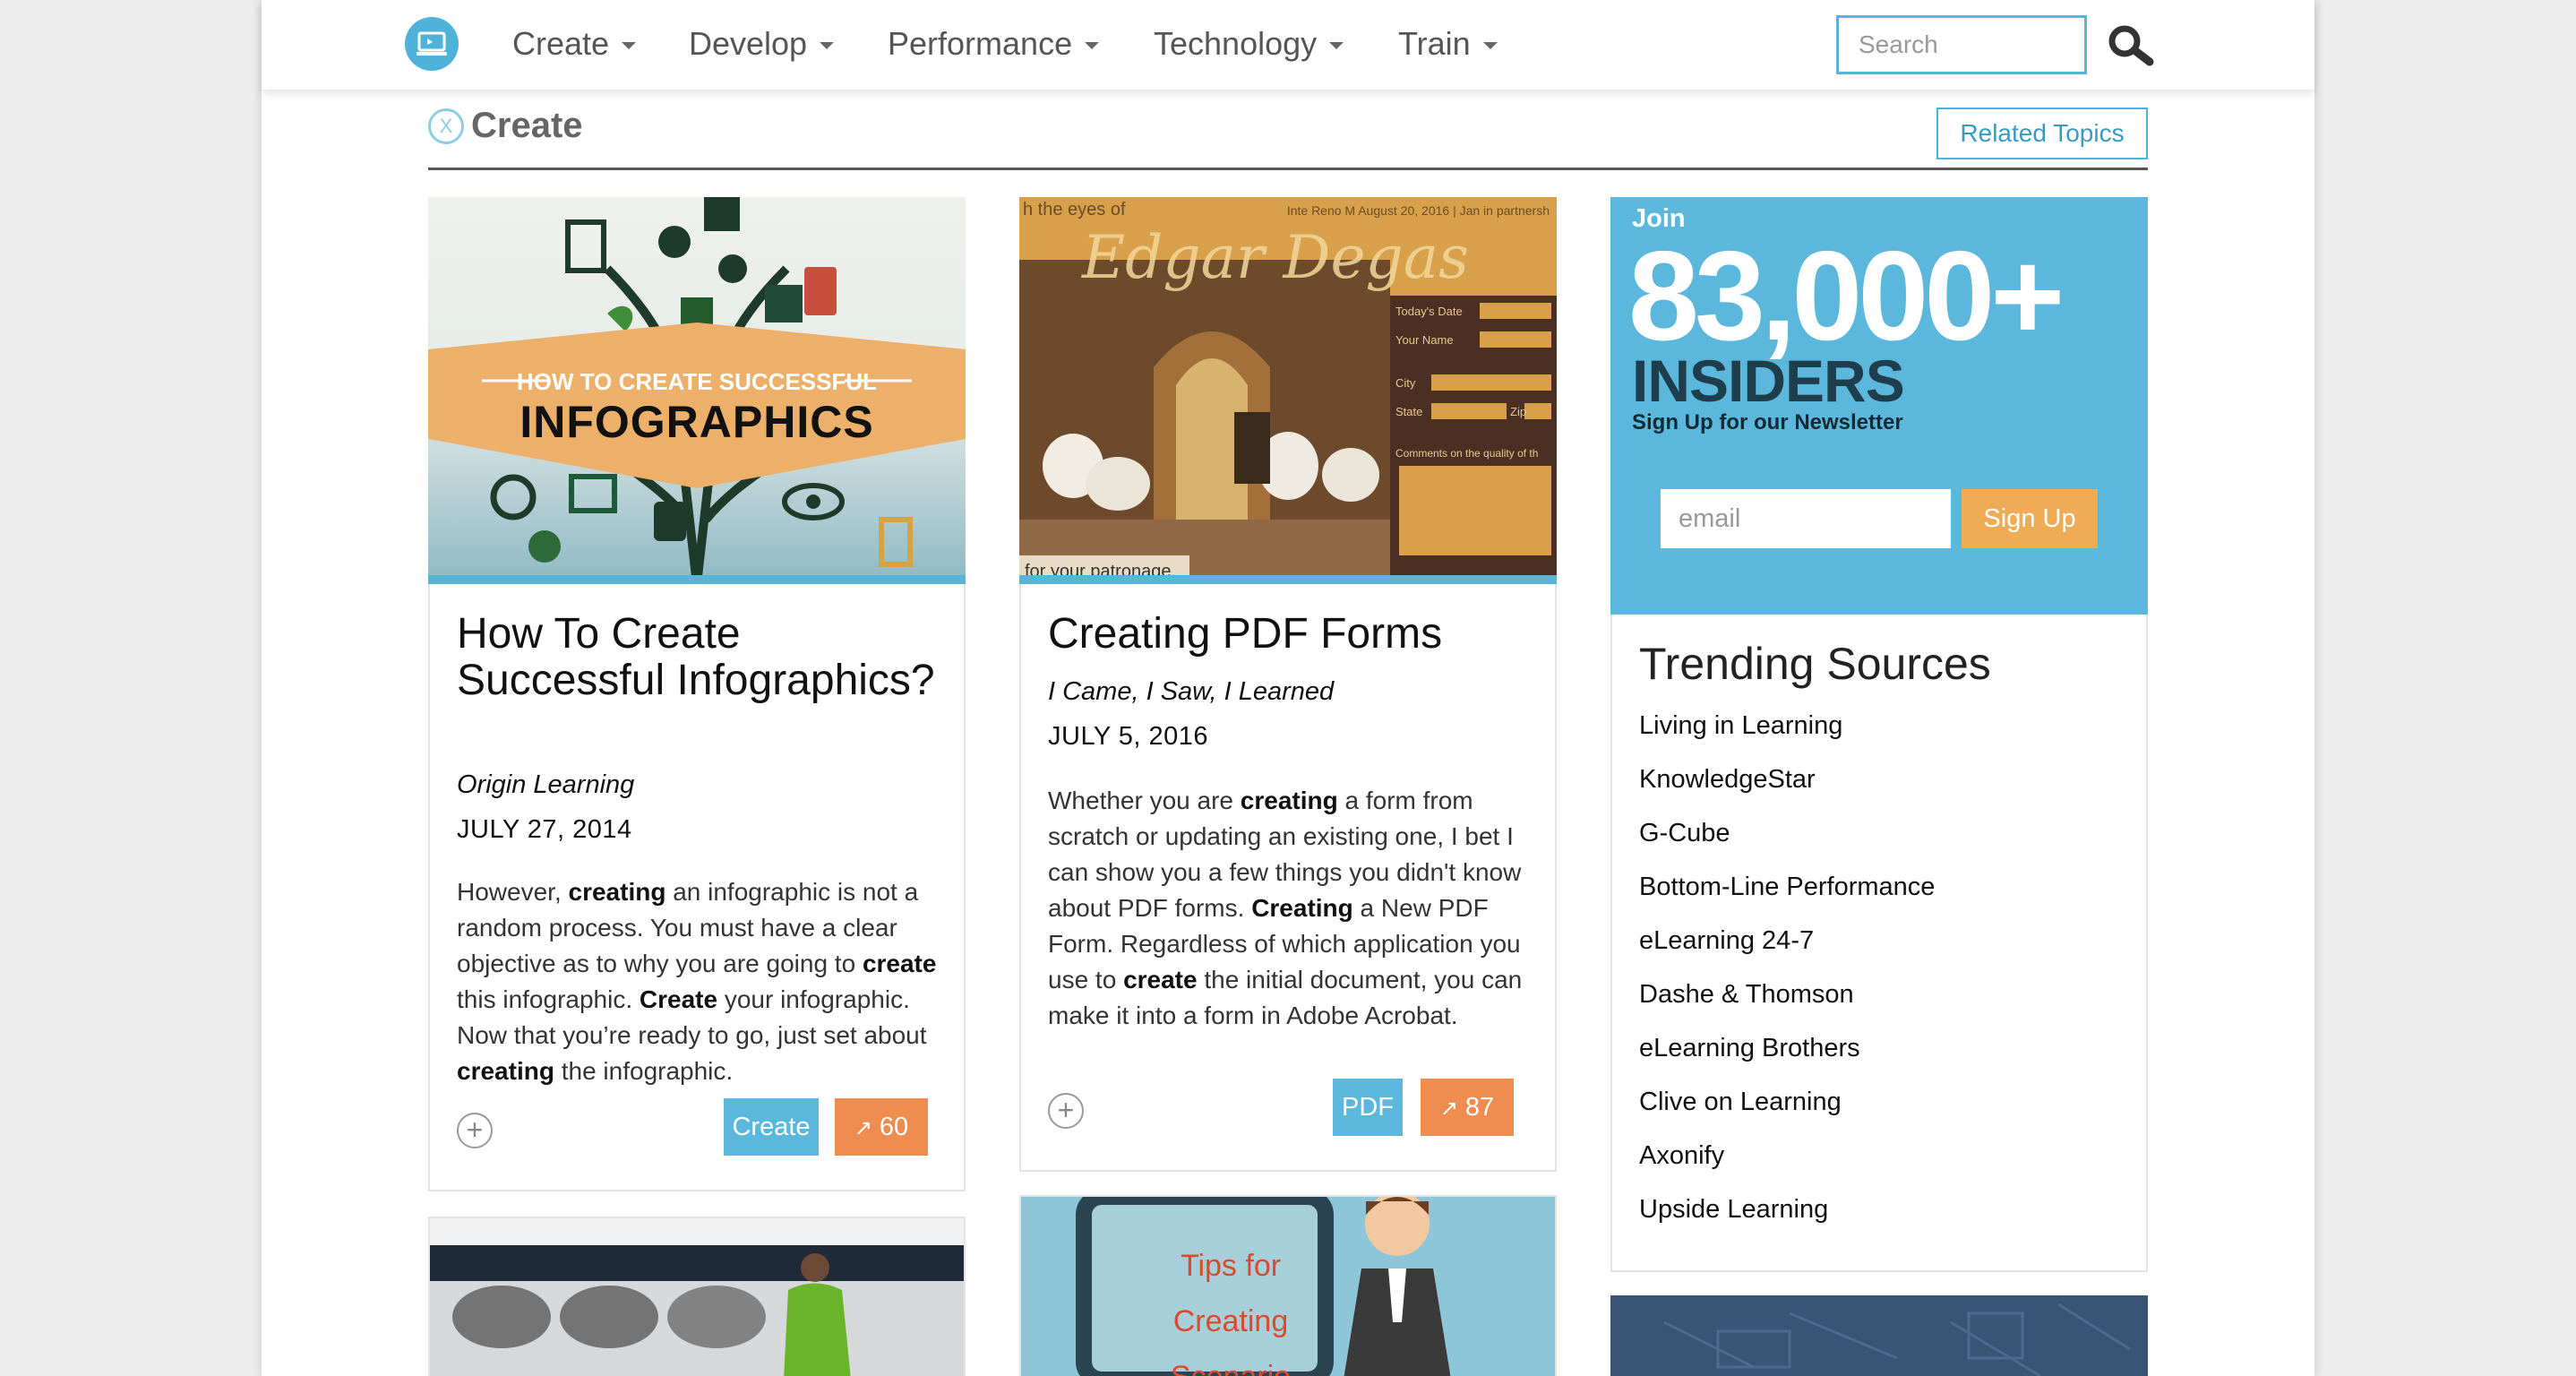  Describe the element at coordinates (678, 999) in the screenshot. I see `excerpt-keyword: Create` at that location.